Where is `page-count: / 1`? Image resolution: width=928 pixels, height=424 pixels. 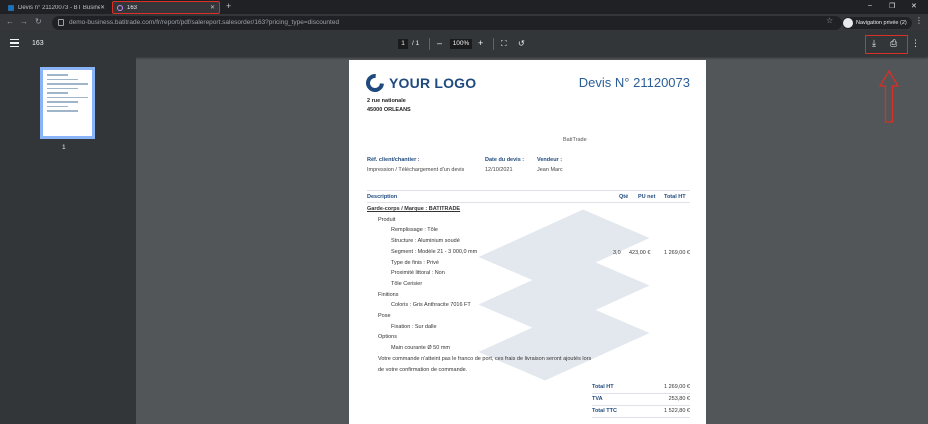
page-count: / 1 is located at coordinates (416, 43).